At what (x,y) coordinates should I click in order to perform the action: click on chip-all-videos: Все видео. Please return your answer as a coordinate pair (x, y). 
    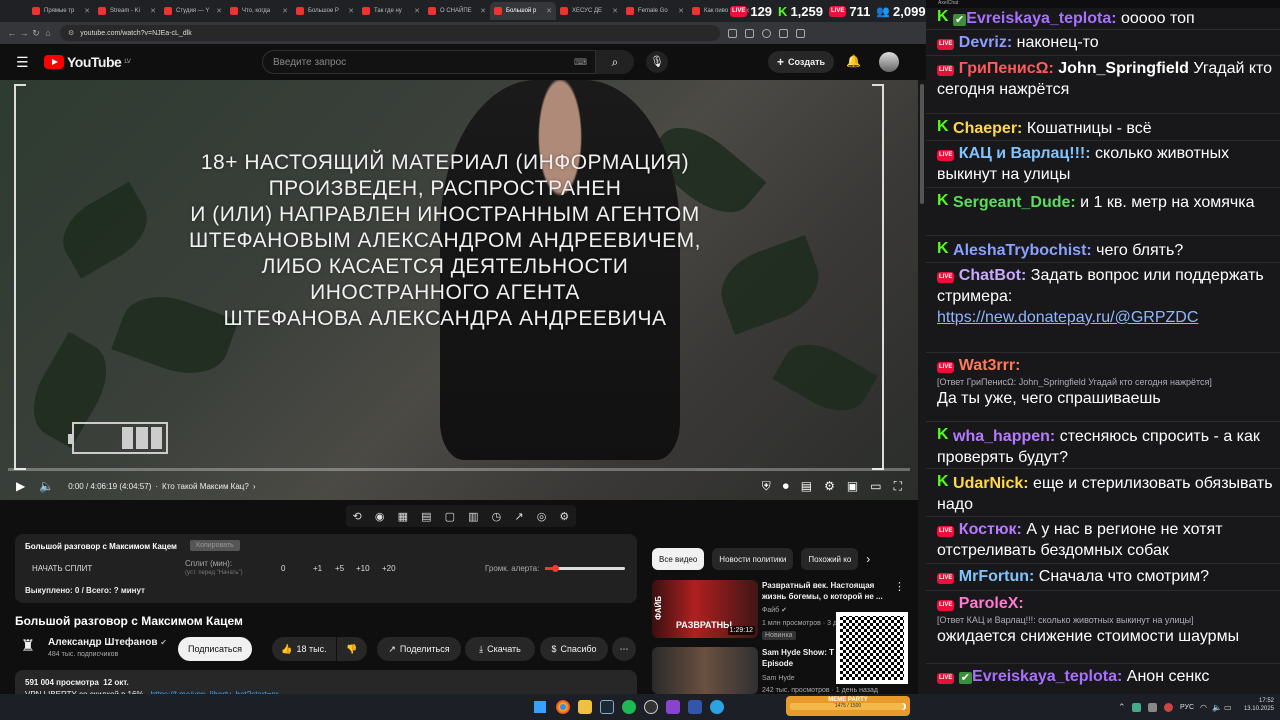
    Looking at the image, I should click on (678, 559).